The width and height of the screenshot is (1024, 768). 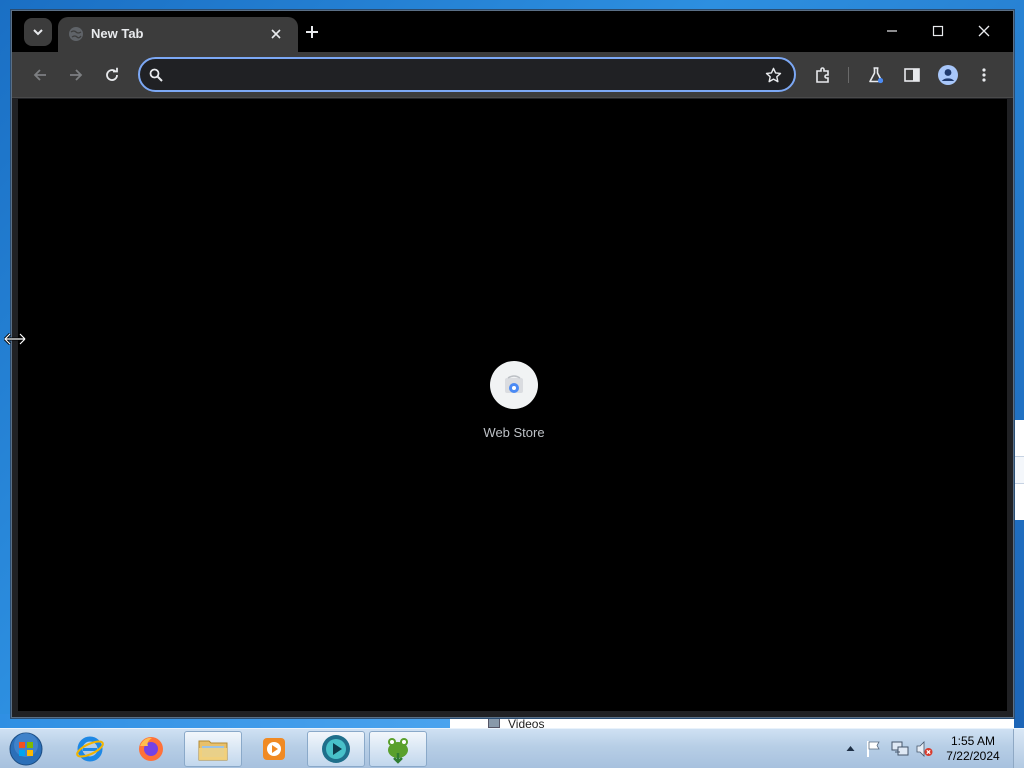 I want to click on taskbar-frogger, so click(x=398, y=749).